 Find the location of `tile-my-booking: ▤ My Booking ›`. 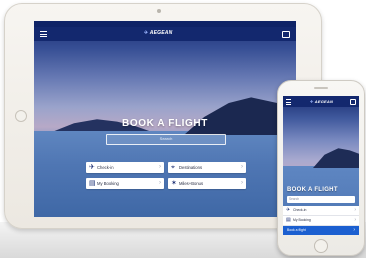

tile-my-booking: ▤ My Booking › is located at coordinates (125, 183).